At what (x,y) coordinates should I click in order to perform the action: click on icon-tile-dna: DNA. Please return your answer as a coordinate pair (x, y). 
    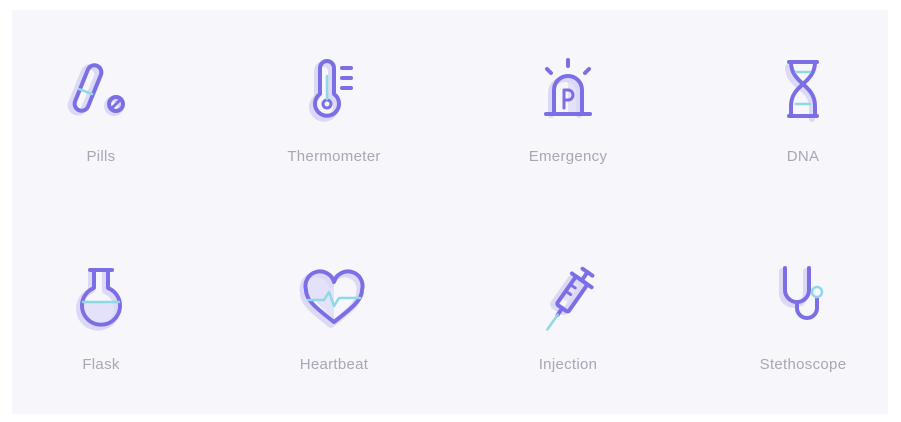
    Looking at the image, I should click on (803, 129).